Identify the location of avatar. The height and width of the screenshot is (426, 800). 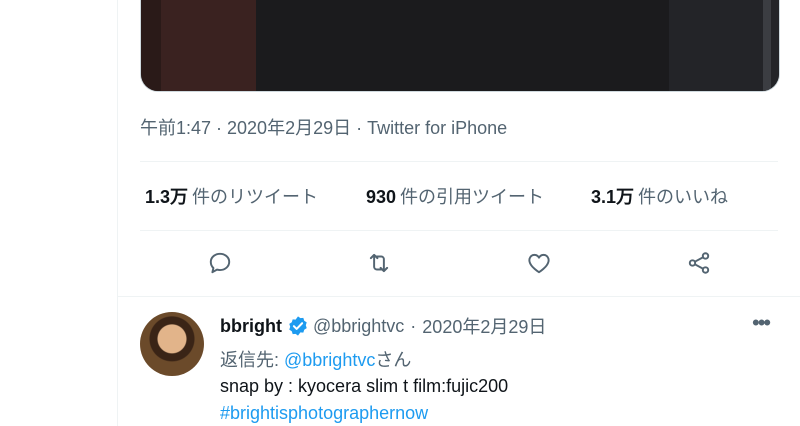
(172, 344).